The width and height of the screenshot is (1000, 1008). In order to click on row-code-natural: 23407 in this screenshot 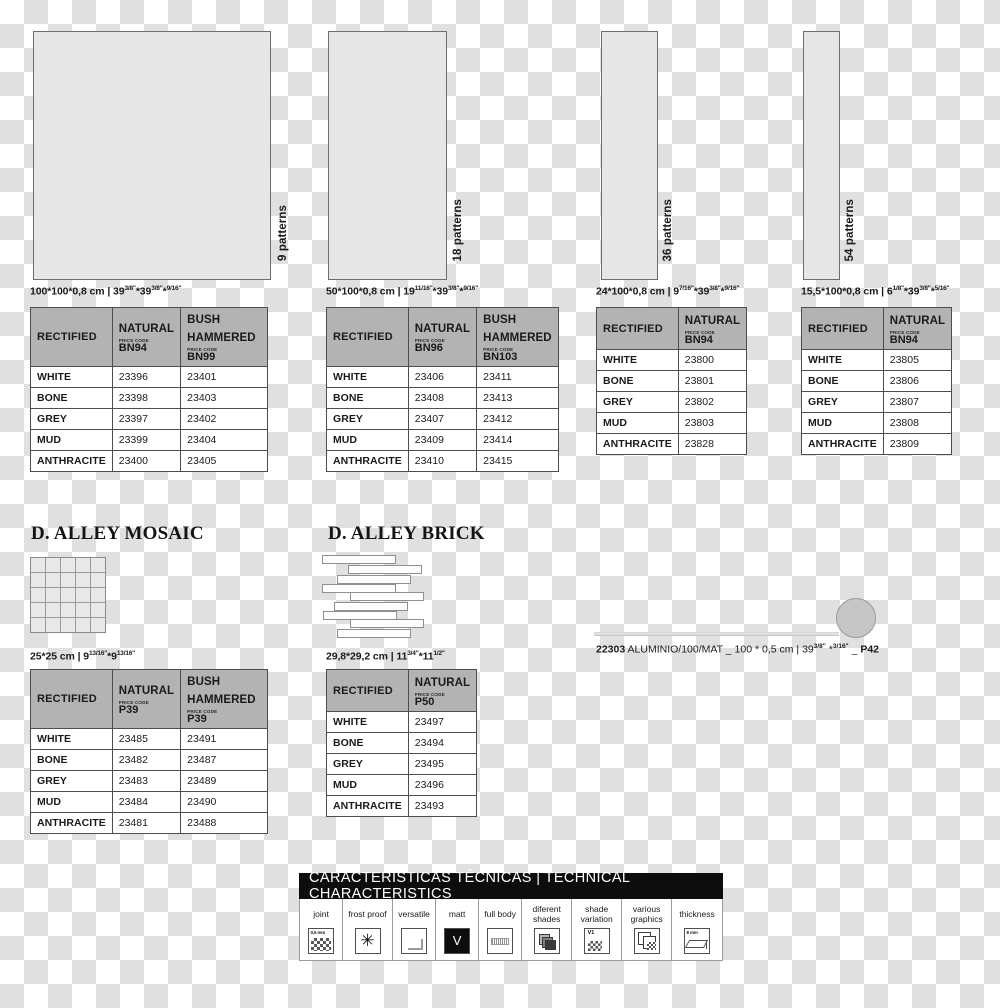, I will do `click(442, 418)`.